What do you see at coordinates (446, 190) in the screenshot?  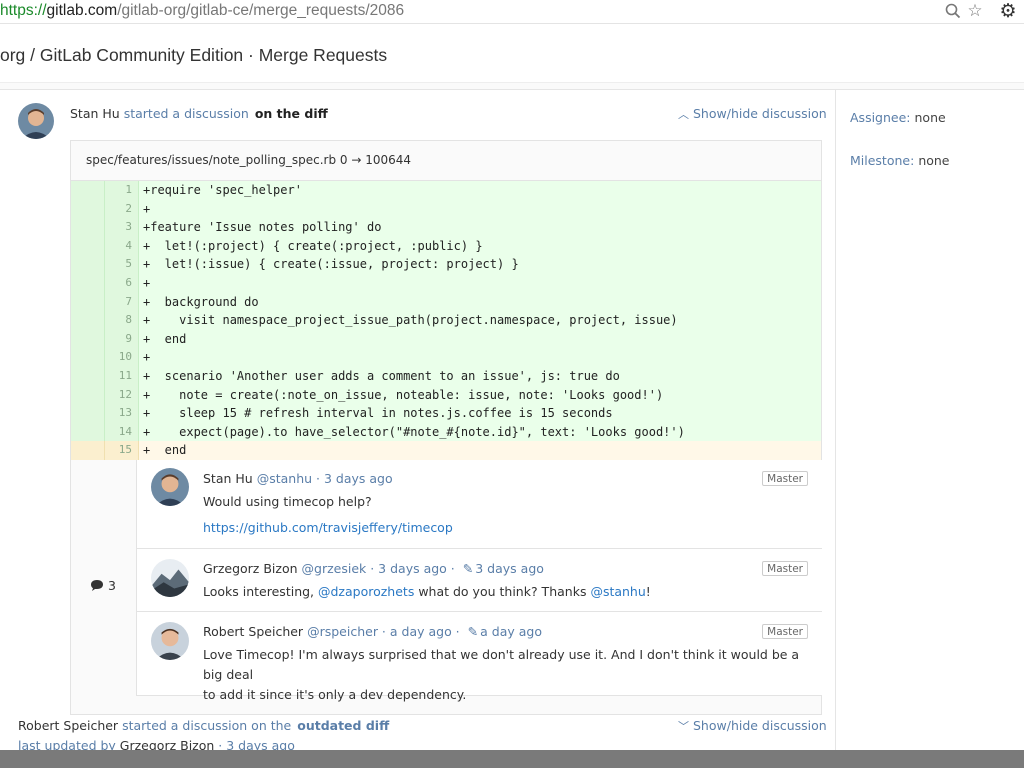 I see `diff-line: 1 +require 'spec_helper'` at bounding box center [446, 190].